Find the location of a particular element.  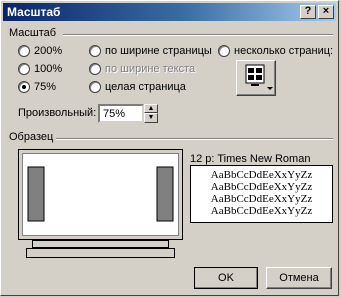

title-bar: Масштаб ? × is located at coordinates (169, 12).